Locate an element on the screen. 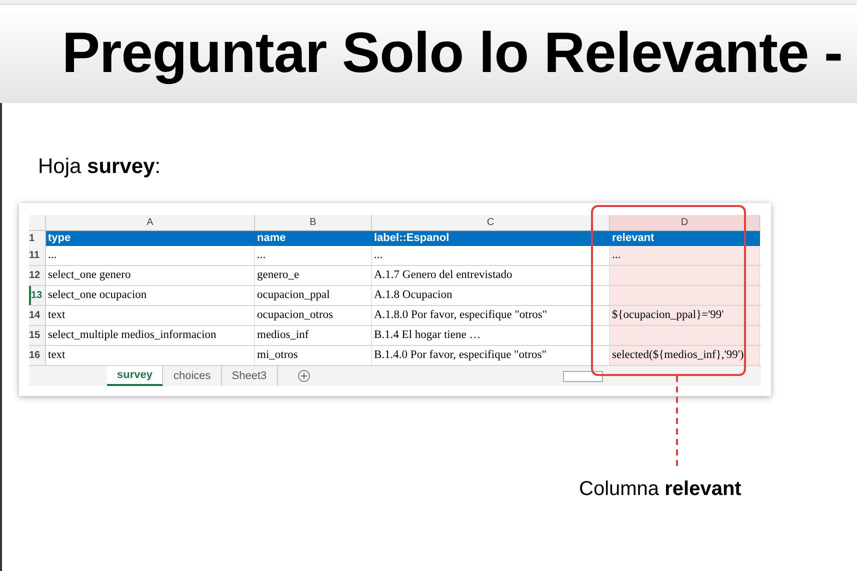 This screenshot has width=857, height=571. table-cell-text: genero_e is located at coordinates (278, 275).